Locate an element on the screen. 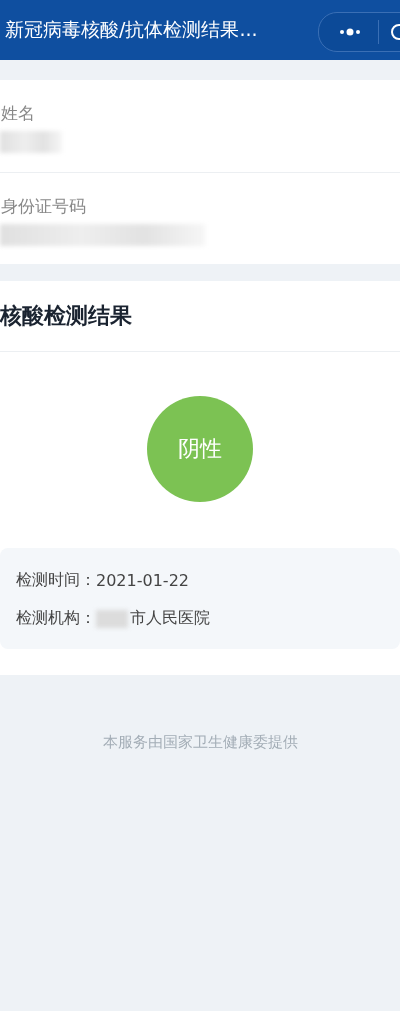  detail-value: 市人民医院 is located at coordinates (170, 618).